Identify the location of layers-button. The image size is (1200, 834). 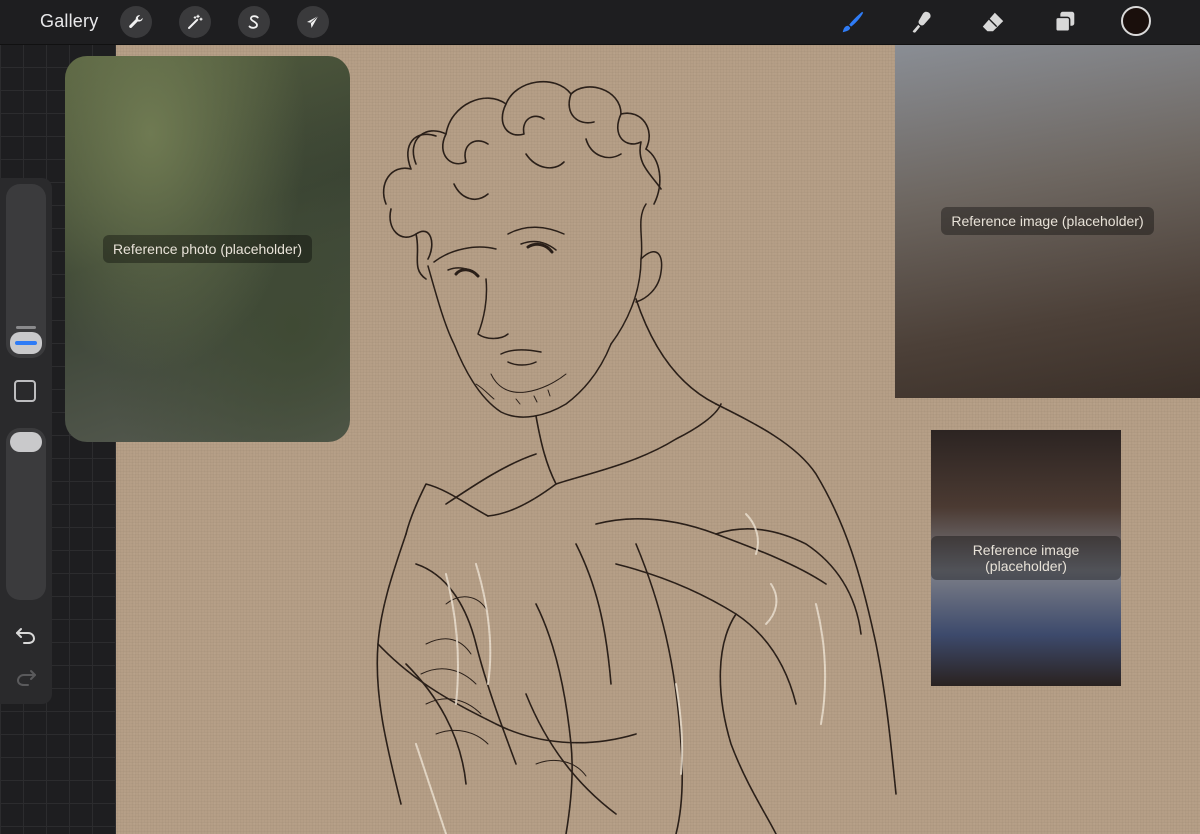
(1065, 22).